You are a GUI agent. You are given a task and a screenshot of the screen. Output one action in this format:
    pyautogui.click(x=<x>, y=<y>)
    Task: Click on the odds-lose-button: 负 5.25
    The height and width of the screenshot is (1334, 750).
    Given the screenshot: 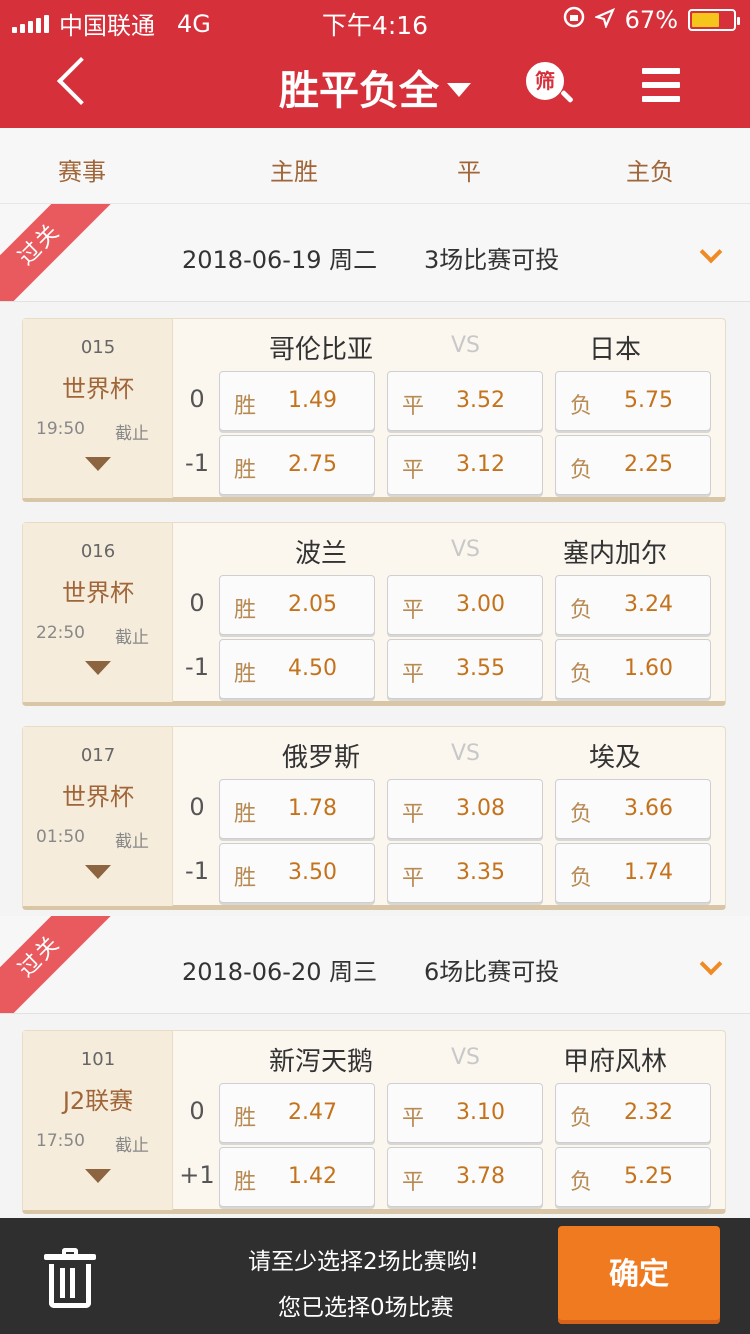 What is the action you would take?
    pyautogui.click(x=633, y=1177)
    